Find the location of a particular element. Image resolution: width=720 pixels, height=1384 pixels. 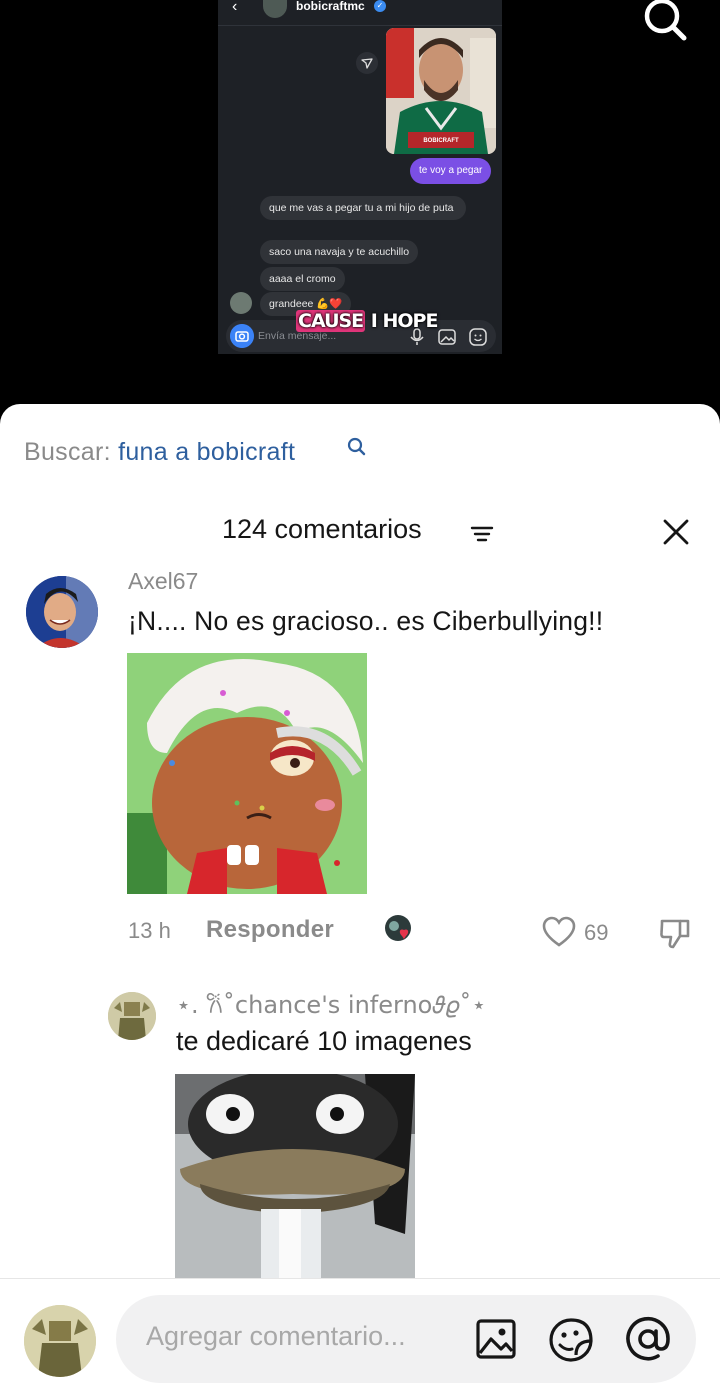

sort-filter-icon is located at coordinates (482, 534).